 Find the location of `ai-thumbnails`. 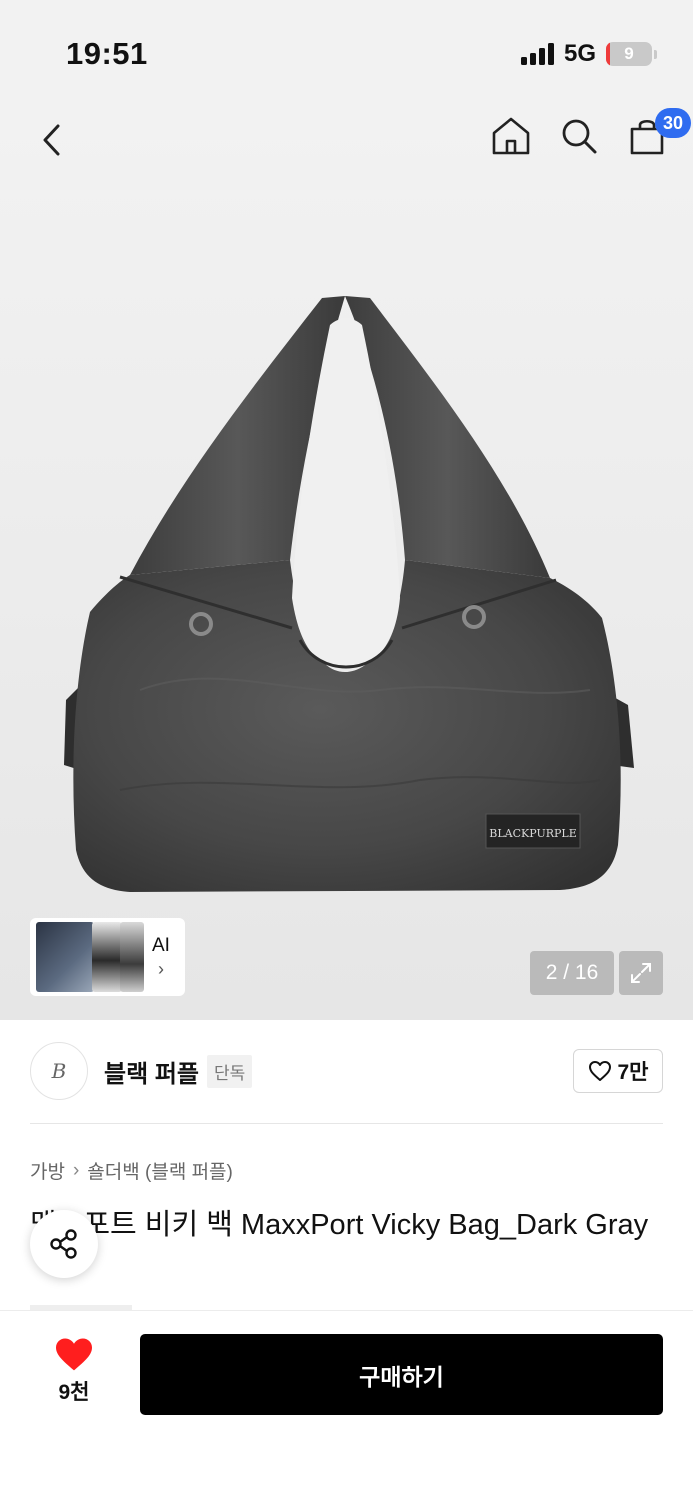

ai-thumbnails is located at coordinates (89, 957).